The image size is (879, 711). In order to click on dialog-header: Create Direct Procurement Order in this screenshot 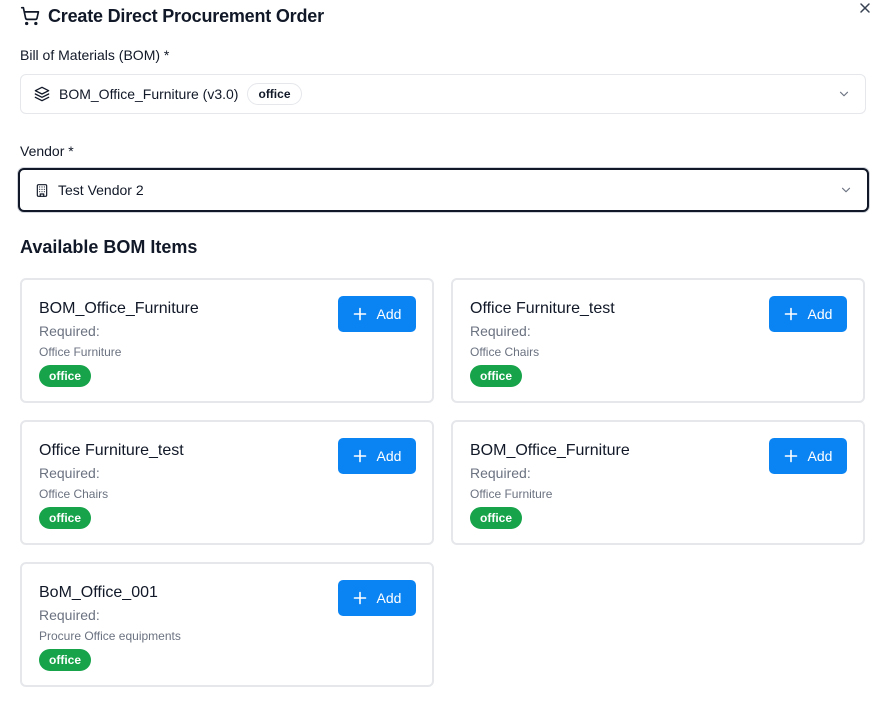, I will do `click(172, 16)`.